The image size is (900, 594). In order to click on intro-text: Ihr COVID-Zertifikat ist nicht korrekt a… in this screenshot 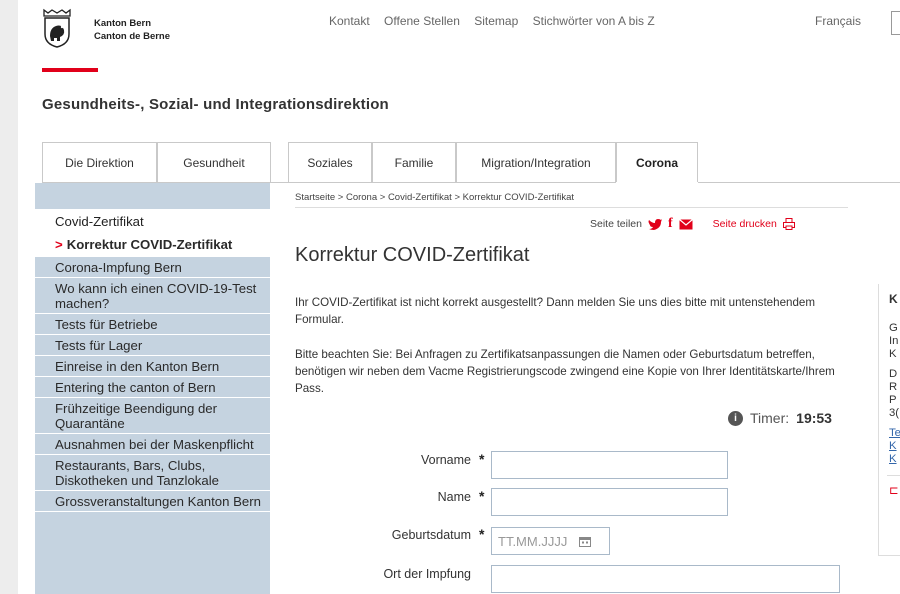, I will do `click(555, 311)`.